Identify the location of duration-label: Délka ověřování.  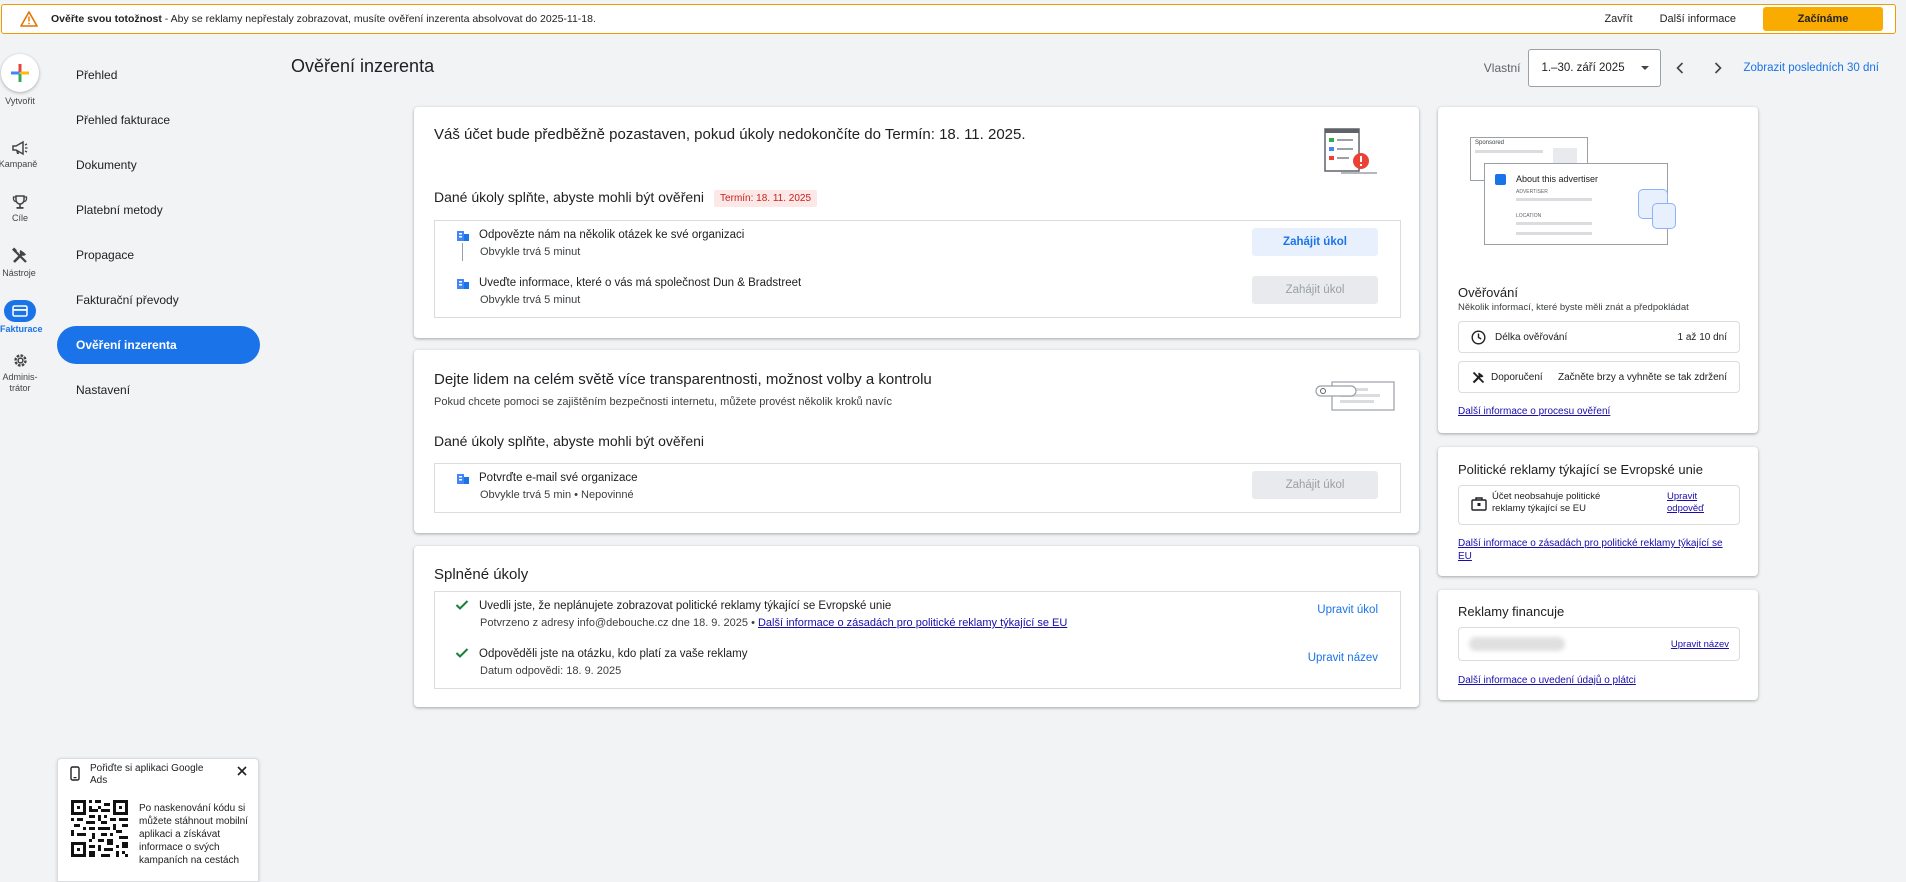
(1531, 337).